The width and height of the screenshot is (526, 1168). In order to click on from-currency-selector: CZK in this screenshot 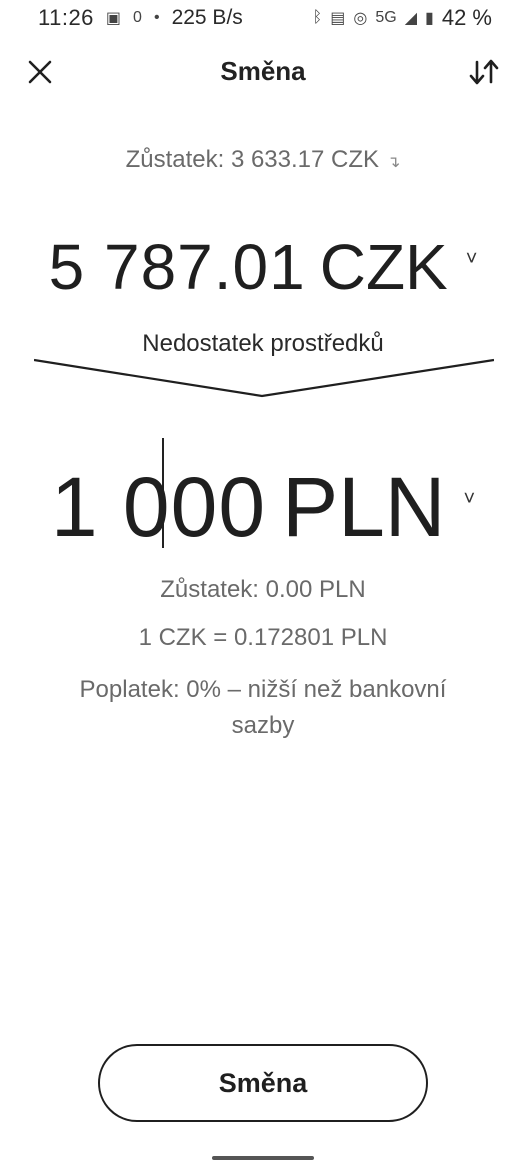, I will do `click(384, 267)`.